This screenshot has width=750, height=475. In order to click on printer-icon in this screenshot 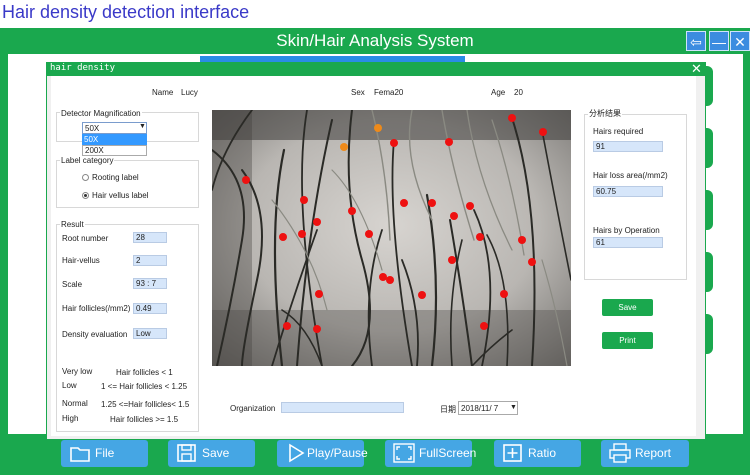, I will do `click(620, 453)`.